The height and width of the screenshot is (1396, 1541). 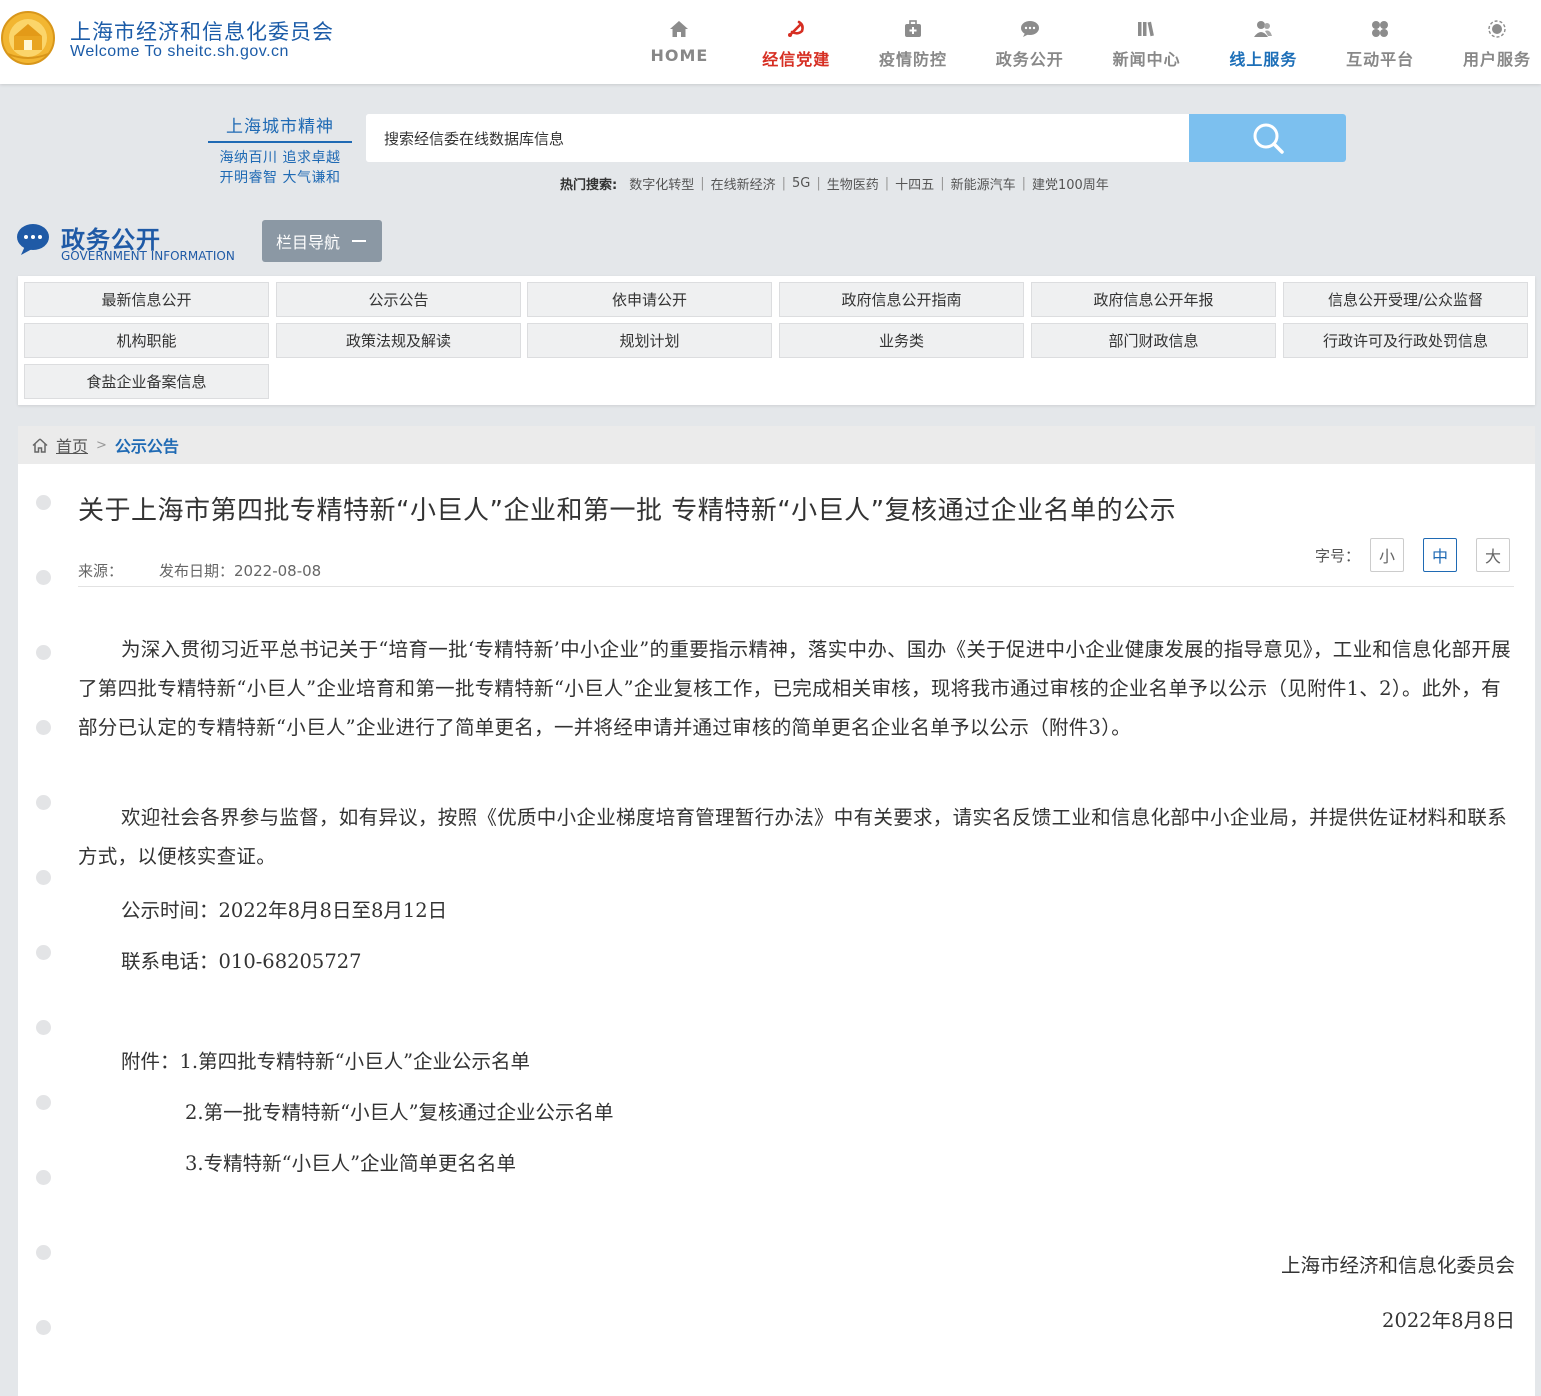 What do you see at coordinates (359, 241) in the screenshot?
I see `collapse-icon` at bounding box center [359, 241].